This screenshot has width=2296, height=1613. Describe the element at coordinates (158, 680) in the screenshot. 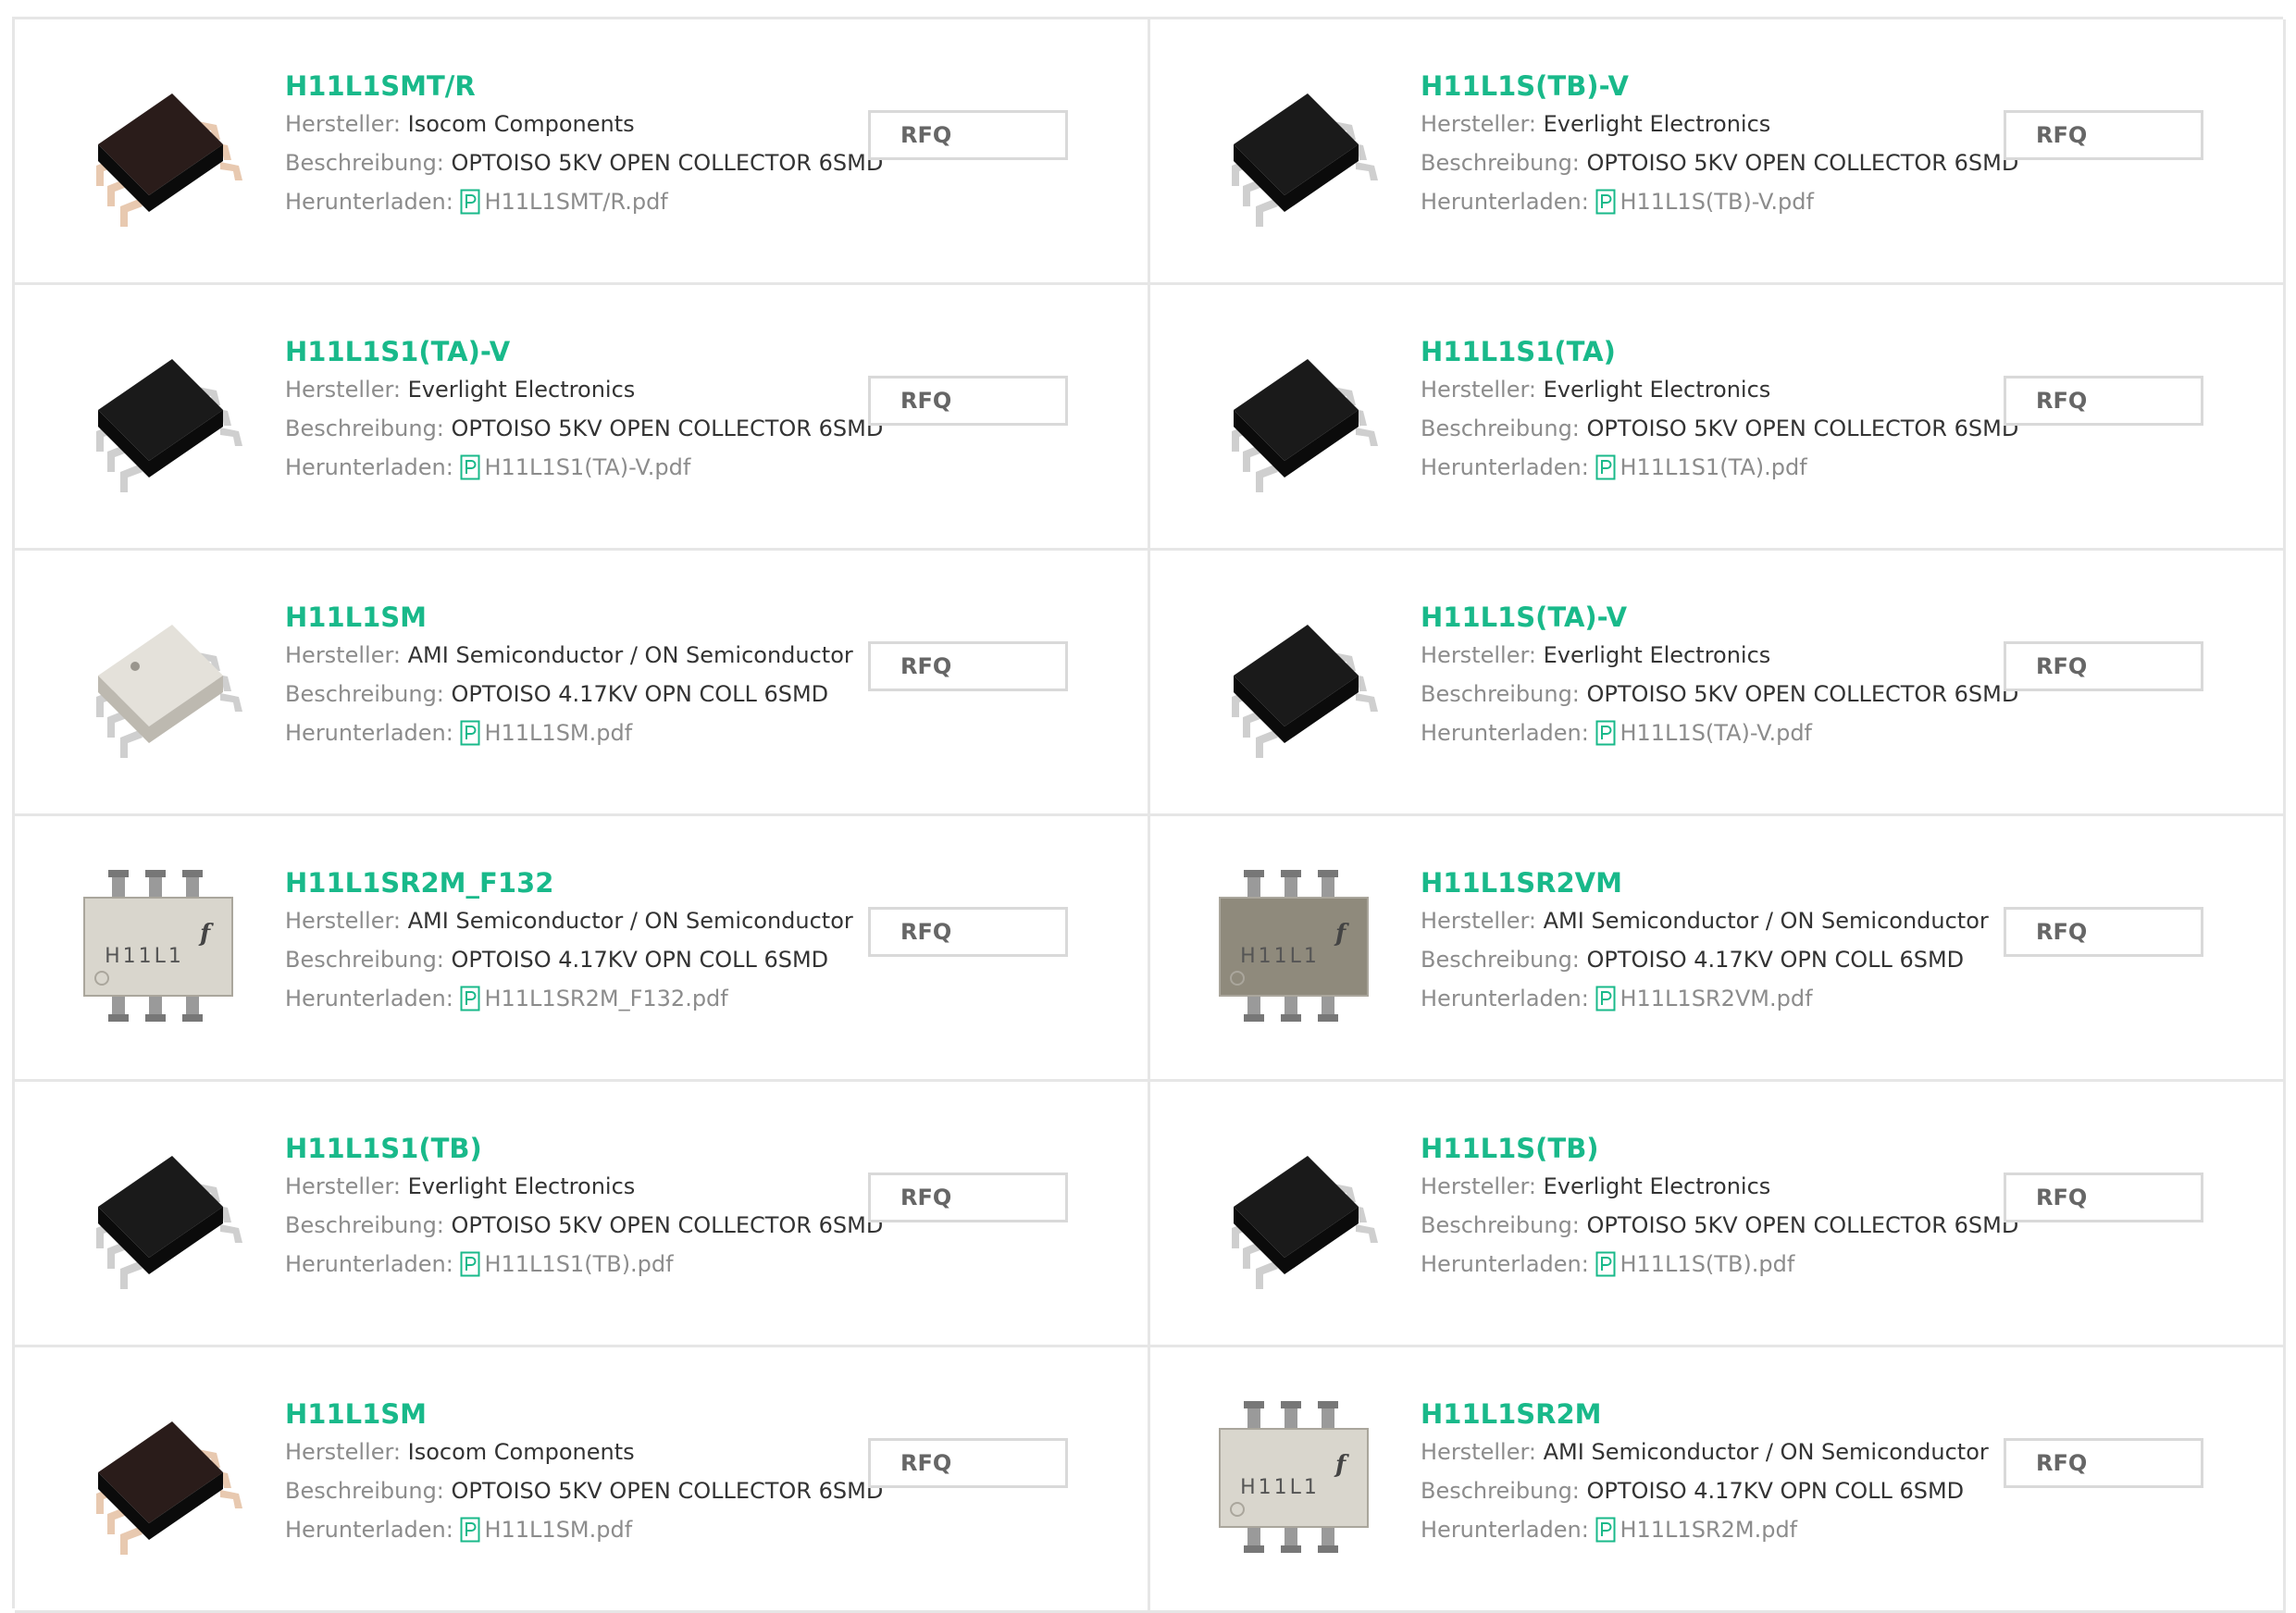

I see `chip-smd-white-icon` at that location.